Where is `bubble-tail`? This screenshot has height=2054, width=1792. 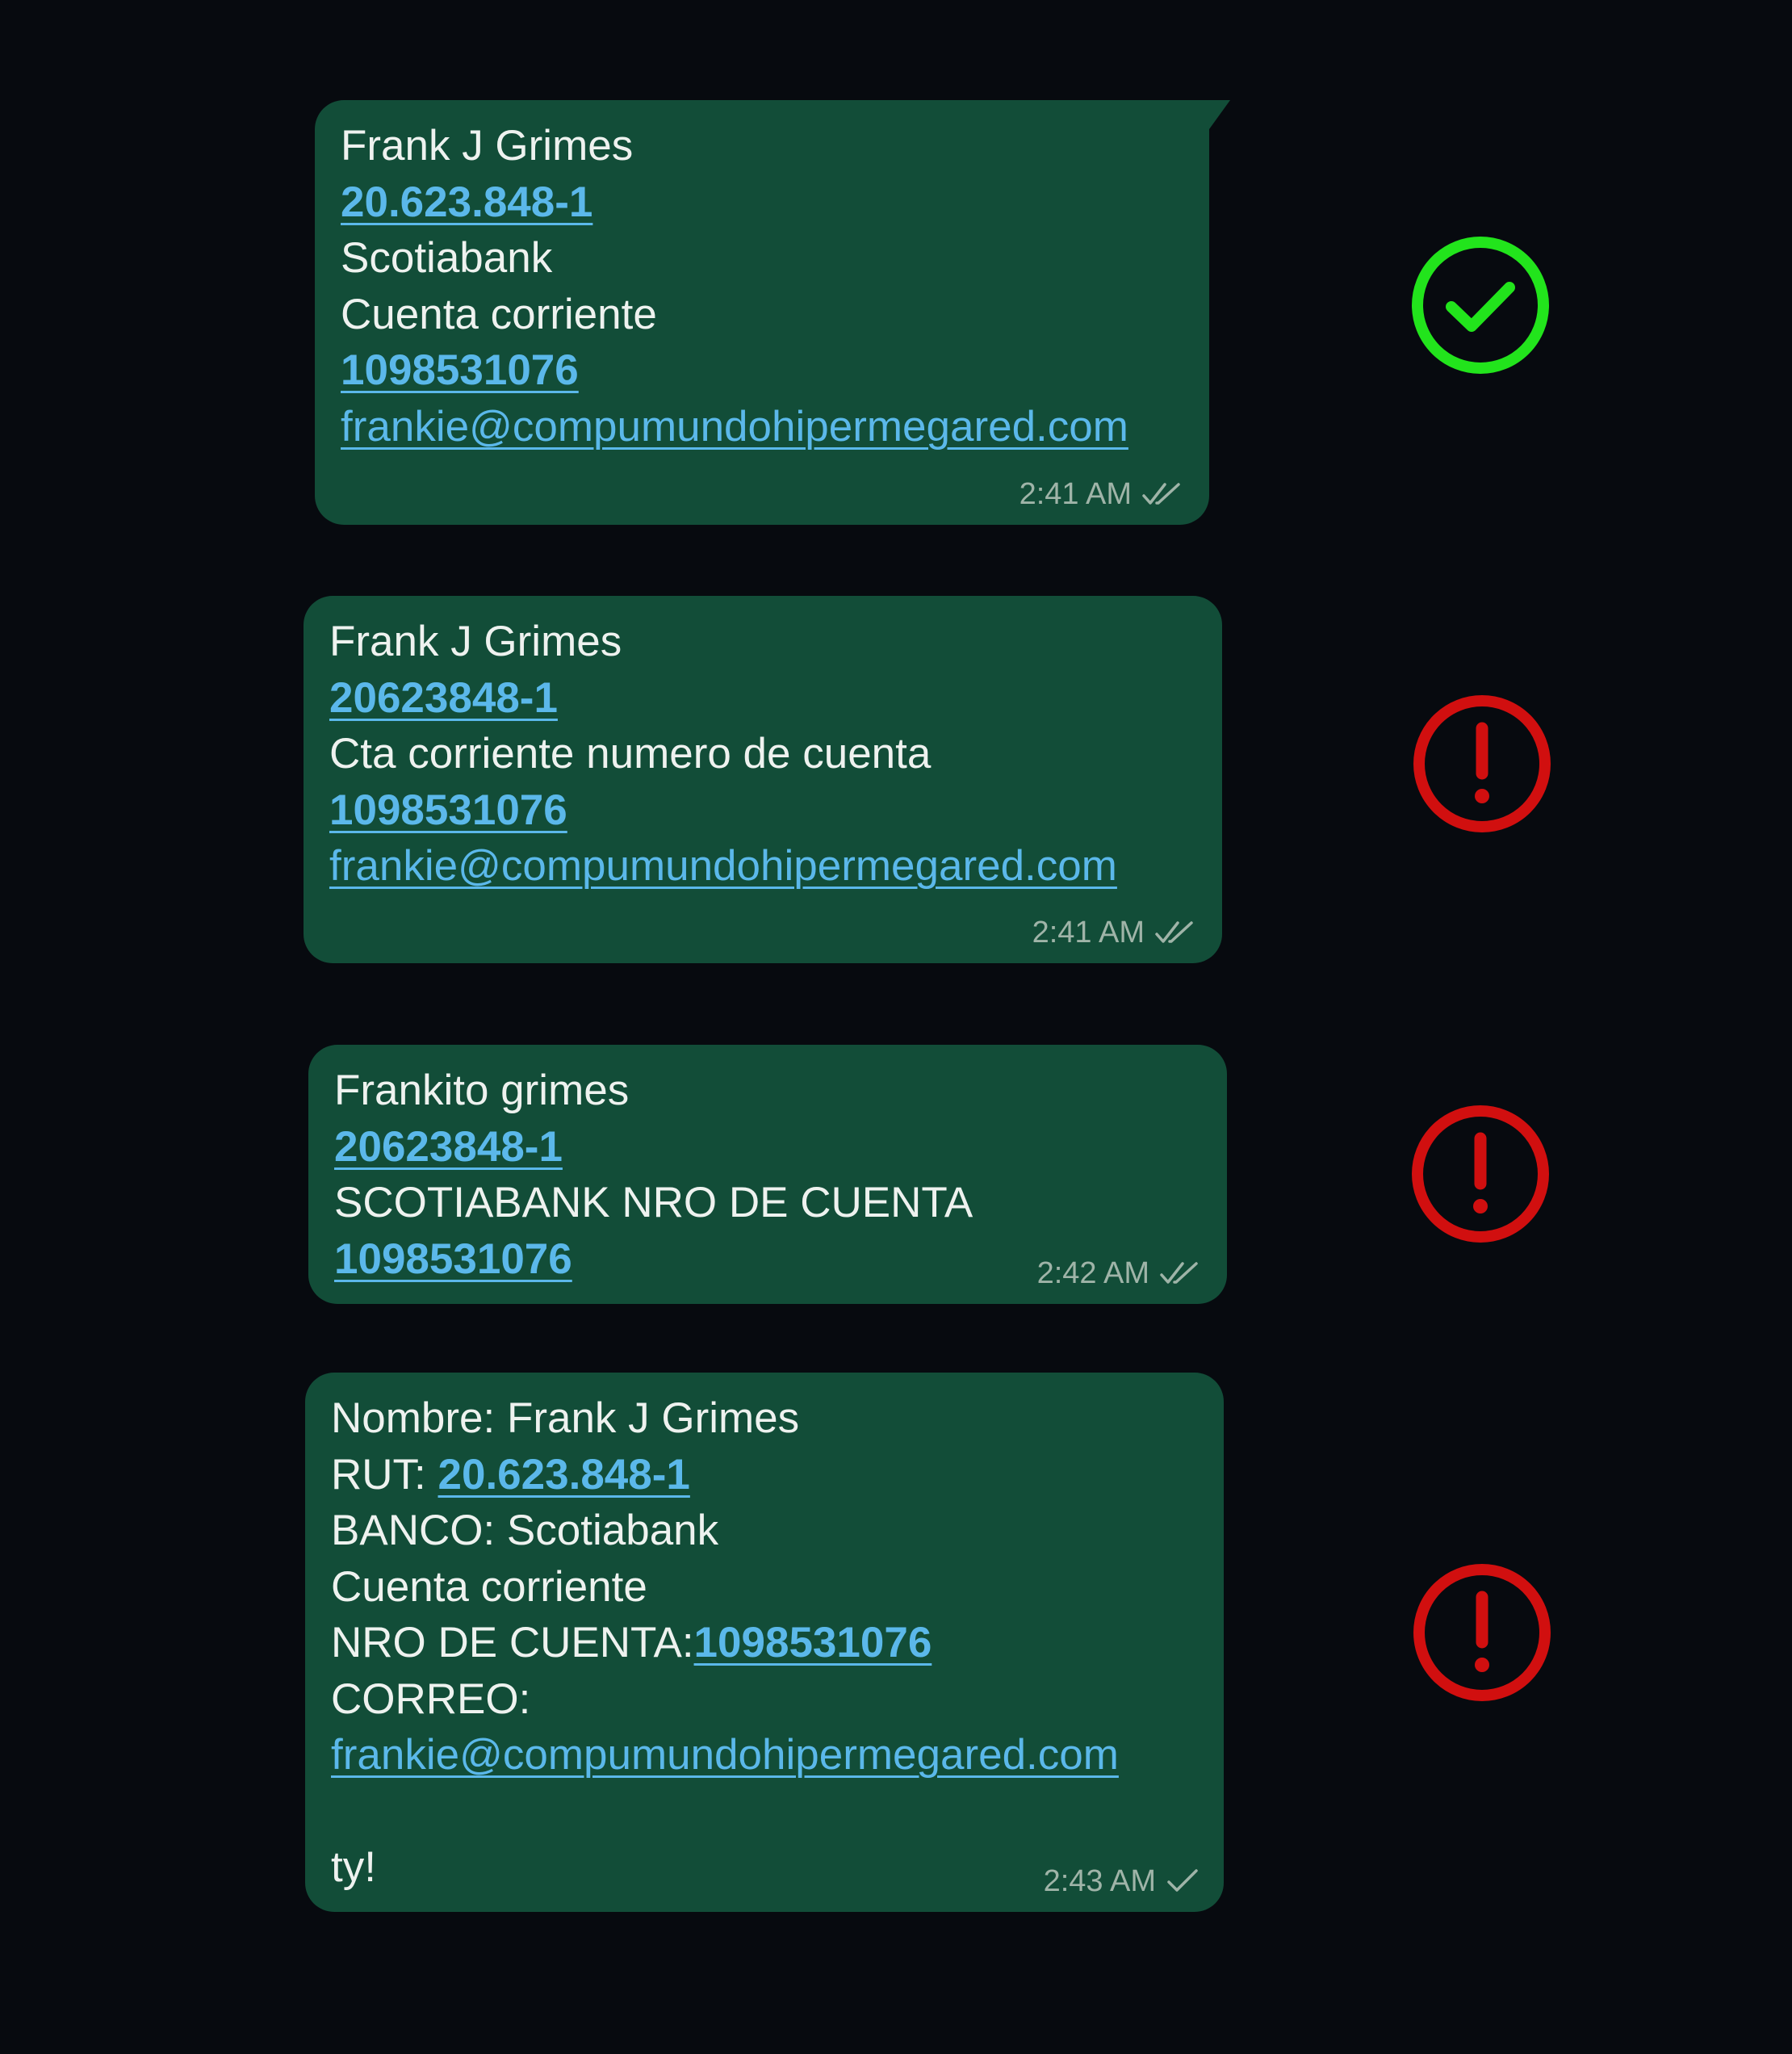 bubble-tail is located at coordinates (1219, 114).